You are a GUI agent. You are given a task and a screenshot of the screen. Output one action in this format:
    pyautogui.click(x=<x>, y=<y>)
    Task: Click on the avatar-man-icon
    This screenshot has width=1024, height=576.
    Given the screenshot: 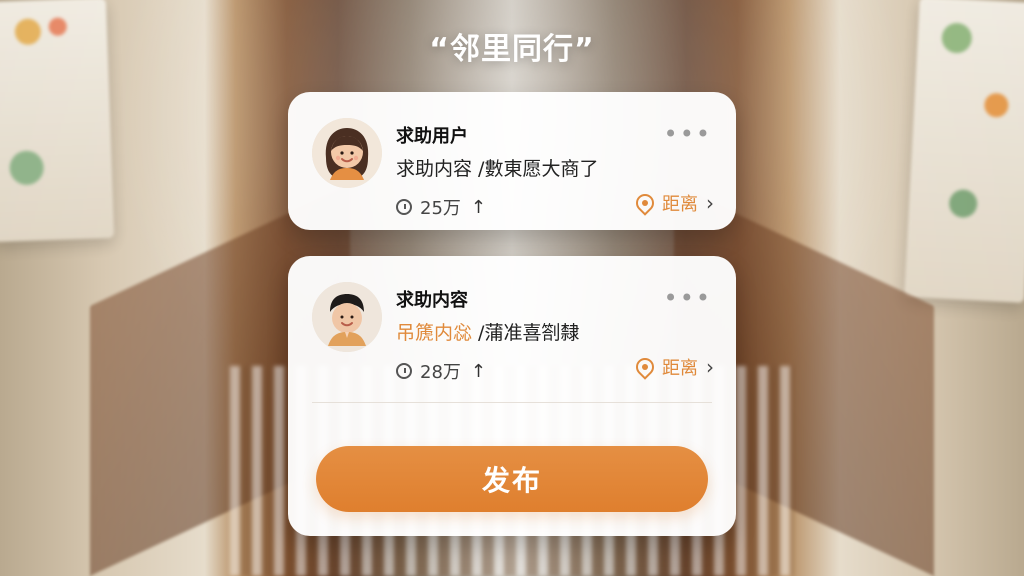 What is the action you would take?
    pyautogui.click(x=347, y=317)
    